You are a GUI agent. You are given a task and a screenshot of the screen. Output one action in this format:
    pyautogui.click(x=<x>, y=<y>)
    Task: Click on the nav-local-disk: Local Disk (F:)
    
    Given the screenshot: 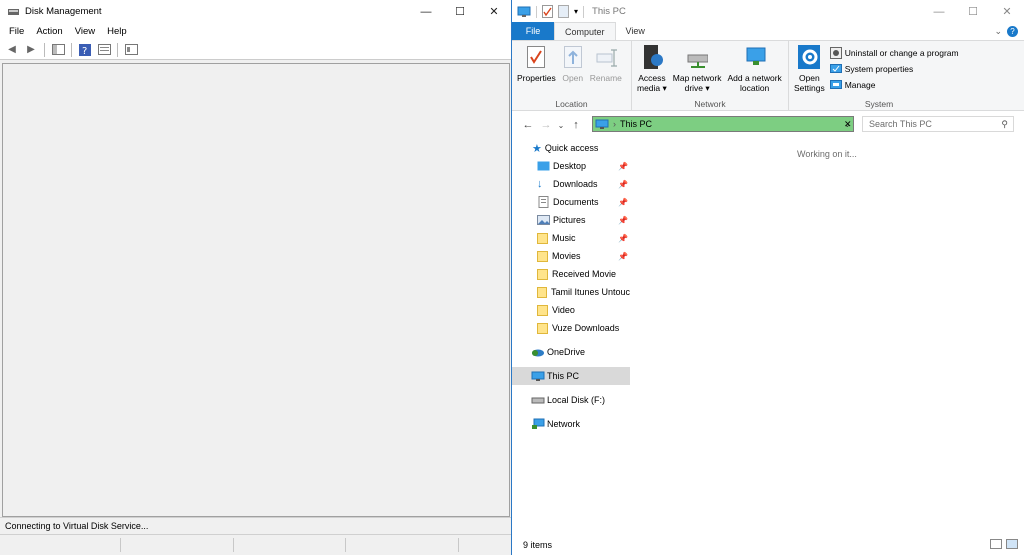 What is the action you would take?
    pyautogui.click(x=571, y=400)
    